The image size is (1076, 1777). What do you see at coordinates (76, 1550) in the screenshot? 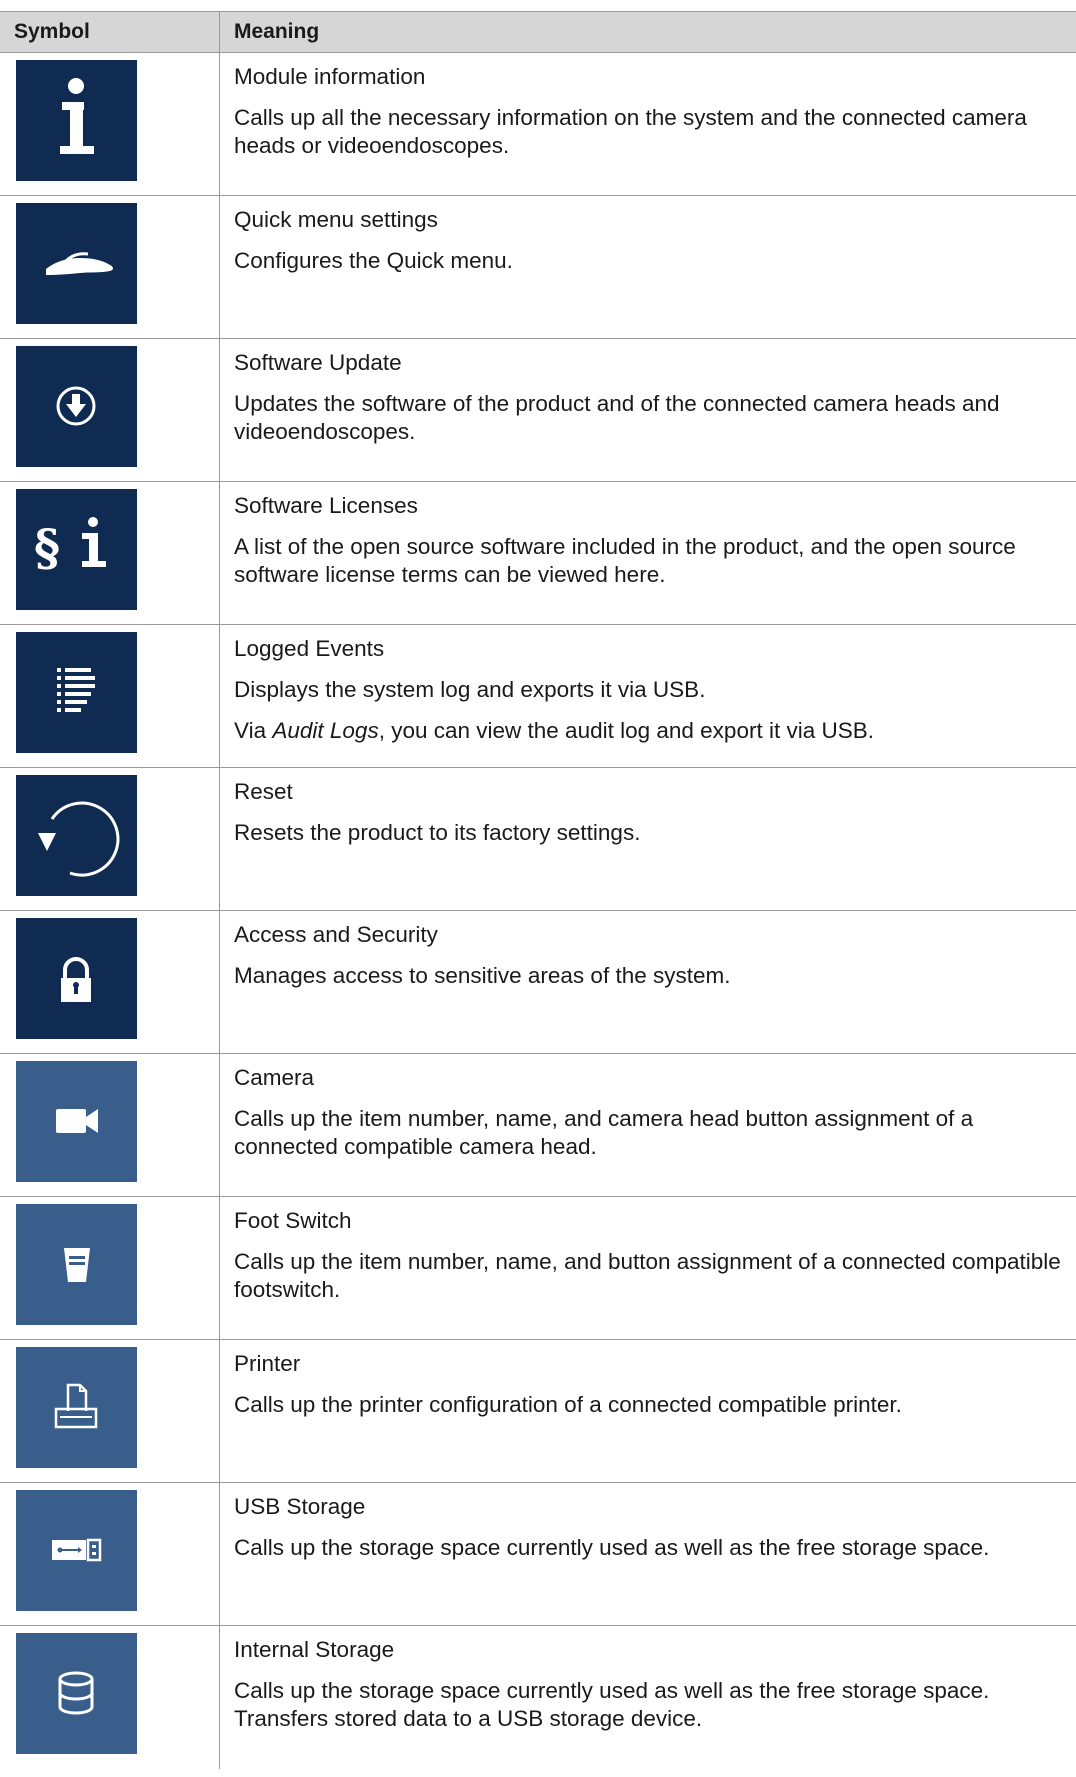
I see `usb-icon` at bounding box center [76, 1550].